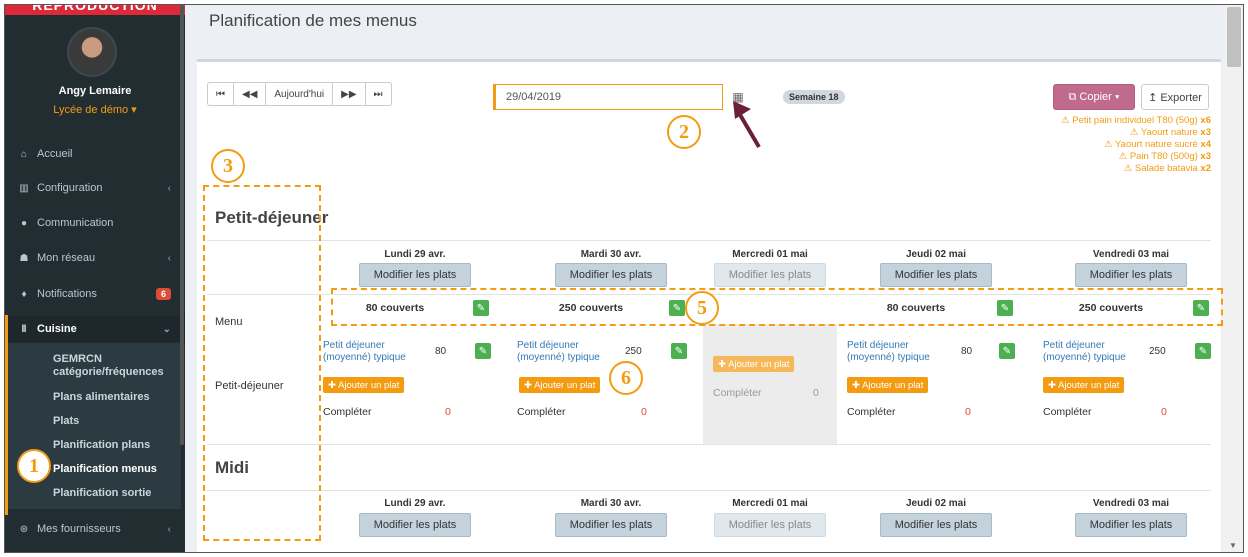  Describe the element at coordinates (378, 94) in the screenshot. I see `last-week-button: ⏭` at that location.